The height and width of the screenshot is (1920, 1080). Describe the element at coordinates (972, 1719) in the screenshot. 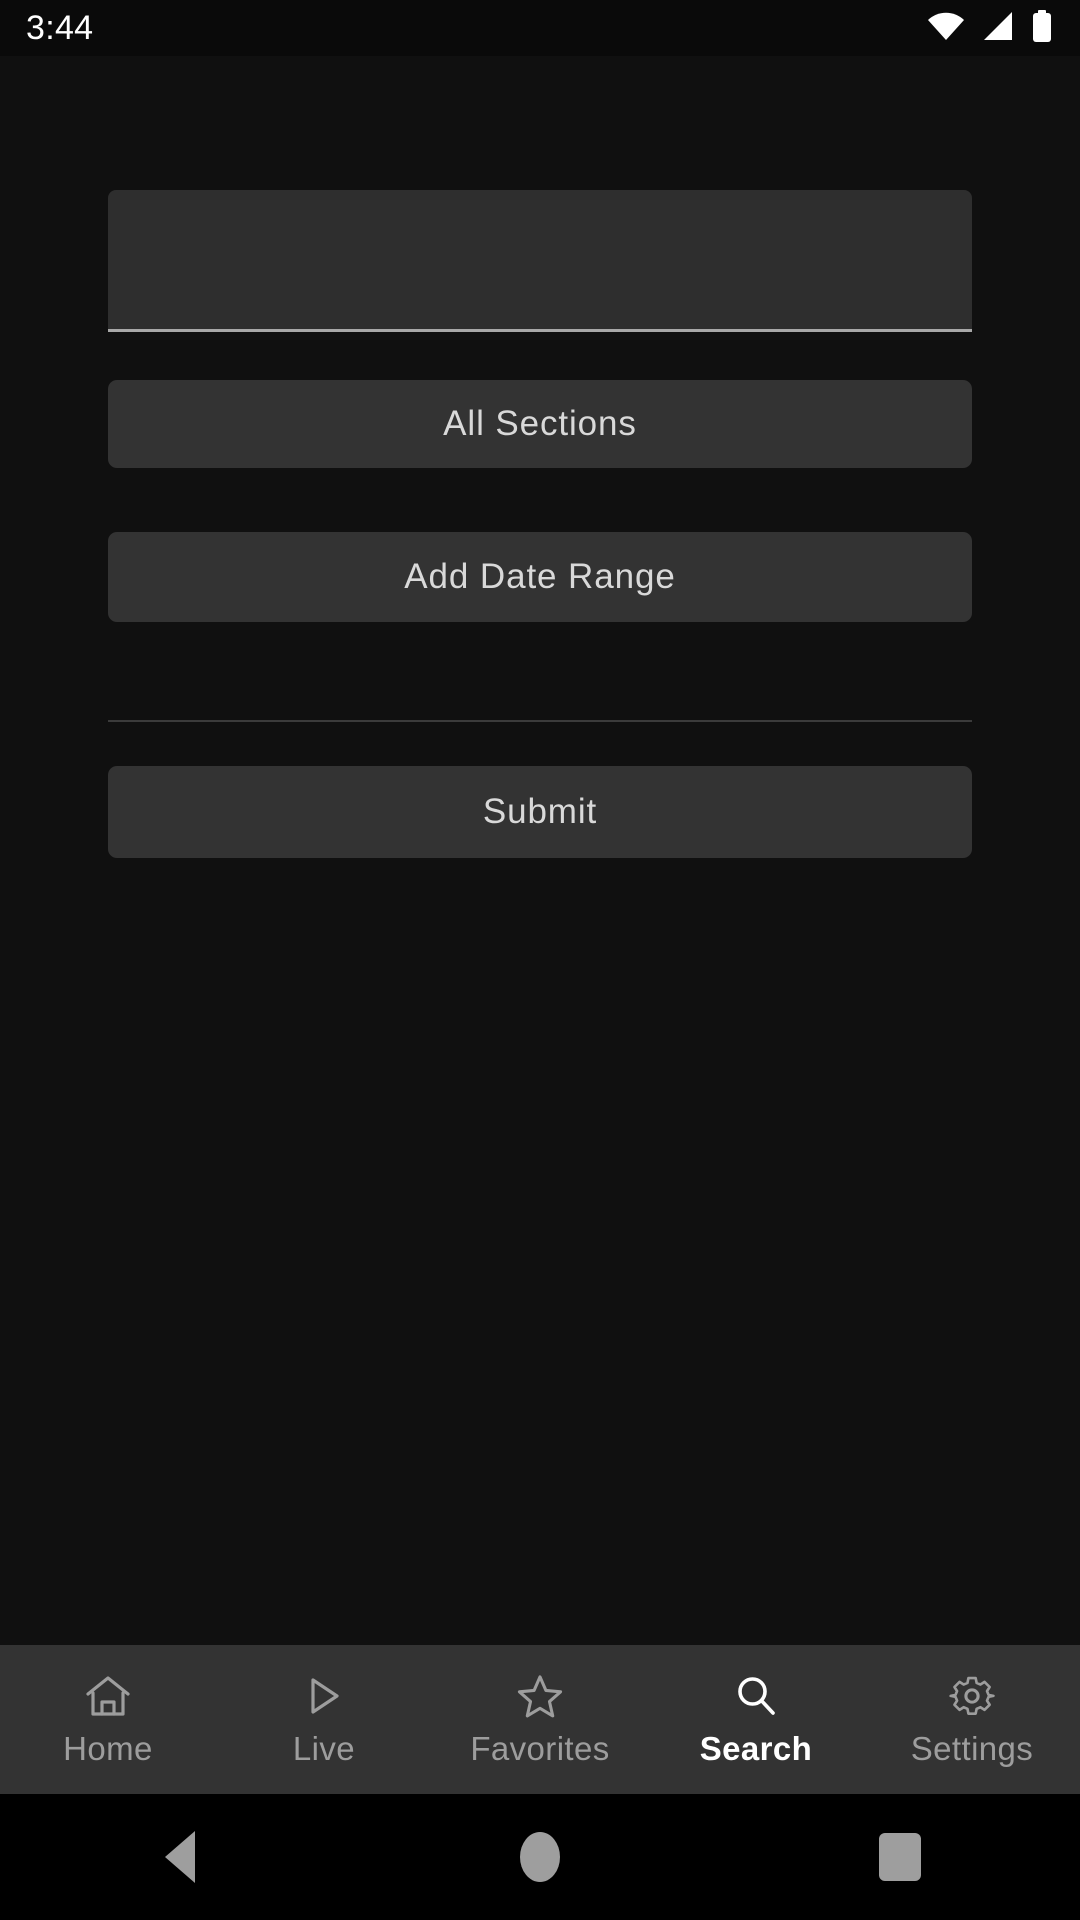

I see `tab-settings: Settings` at that location.